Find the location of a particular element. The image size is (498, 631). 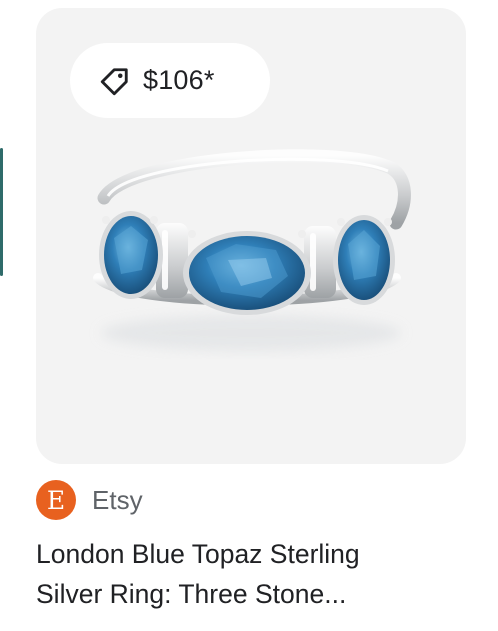

etsy-logo-icon: E is located at coordinates (56, 500).